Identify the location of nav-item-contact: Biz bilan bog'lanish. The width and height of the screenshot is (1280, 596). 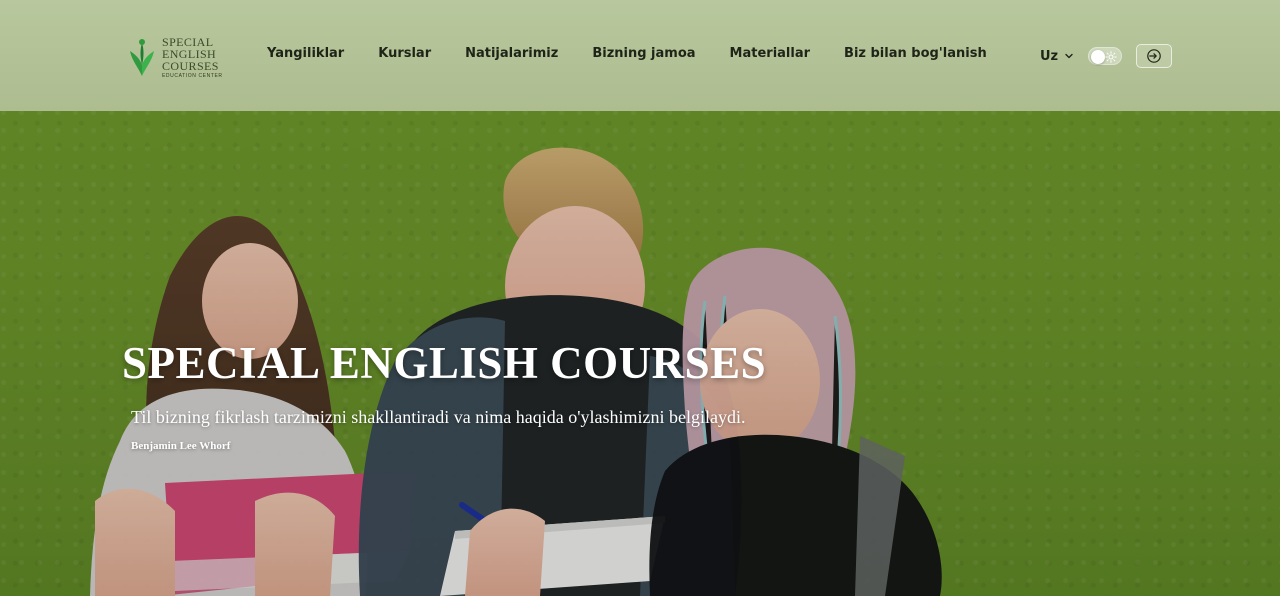
(915, 53).